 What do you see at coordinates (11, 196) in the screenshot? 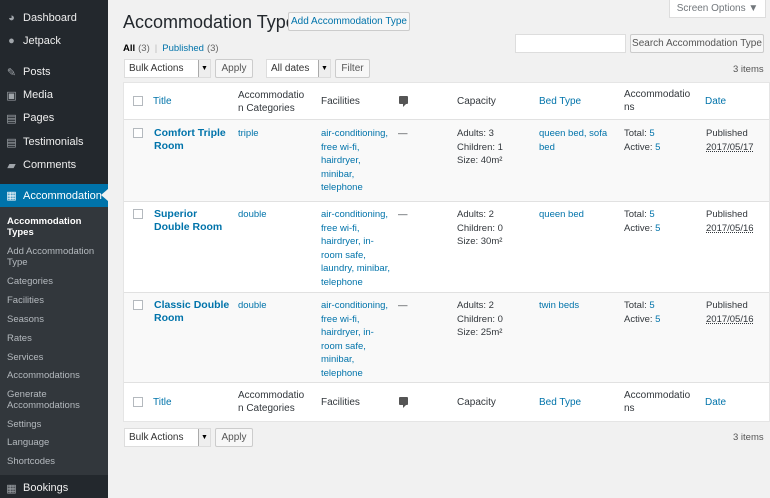
I see `building-icon: ▦` at bounding box center [11, 196].